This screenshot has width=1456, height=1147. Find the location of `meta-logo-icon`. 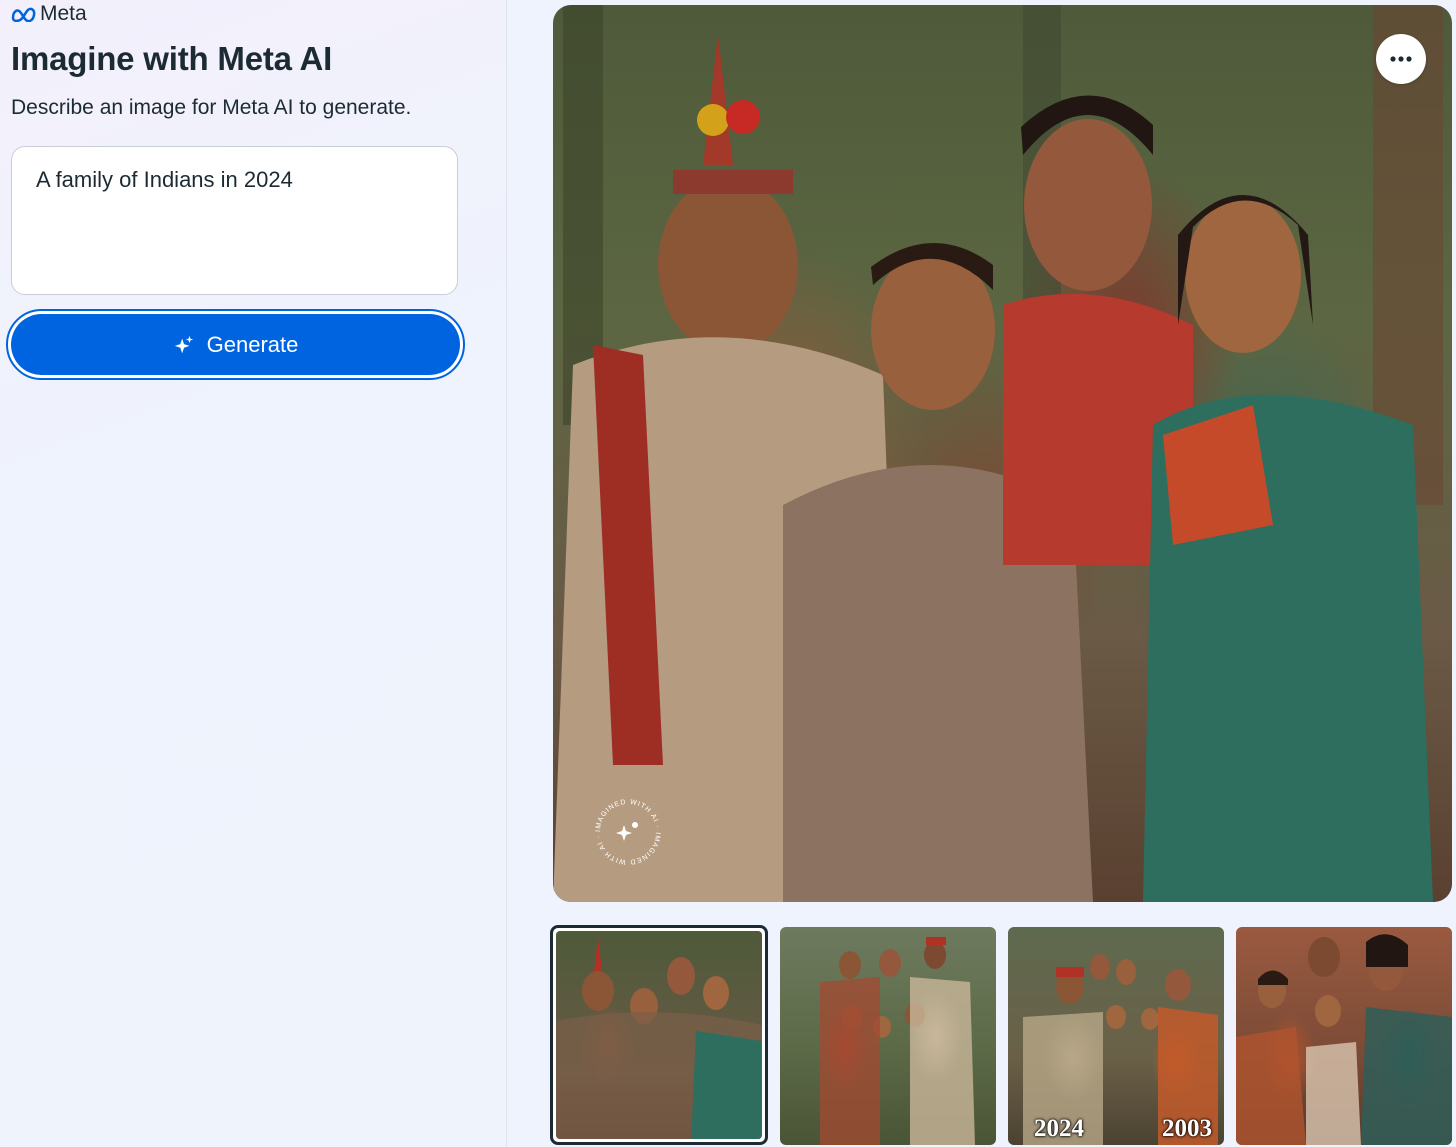

meta-logo-icon is located at coordinates (23, 14).